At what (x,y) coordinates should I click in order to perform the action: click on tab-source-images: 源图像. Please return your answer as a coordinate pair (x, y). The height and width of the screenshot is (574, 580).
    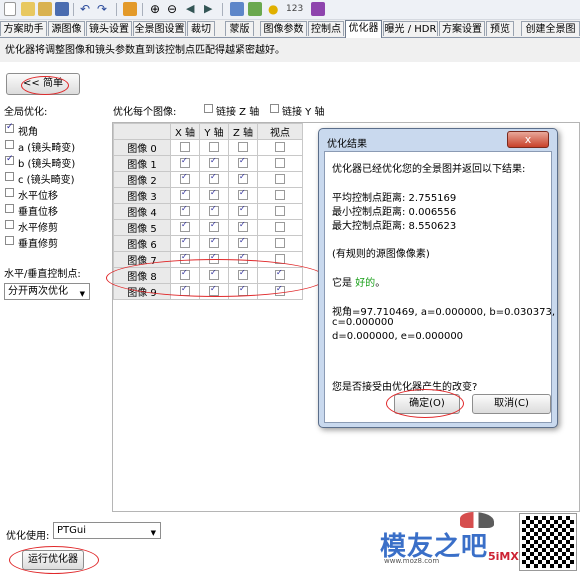
    Looking at the image, I should click on (66, 28).